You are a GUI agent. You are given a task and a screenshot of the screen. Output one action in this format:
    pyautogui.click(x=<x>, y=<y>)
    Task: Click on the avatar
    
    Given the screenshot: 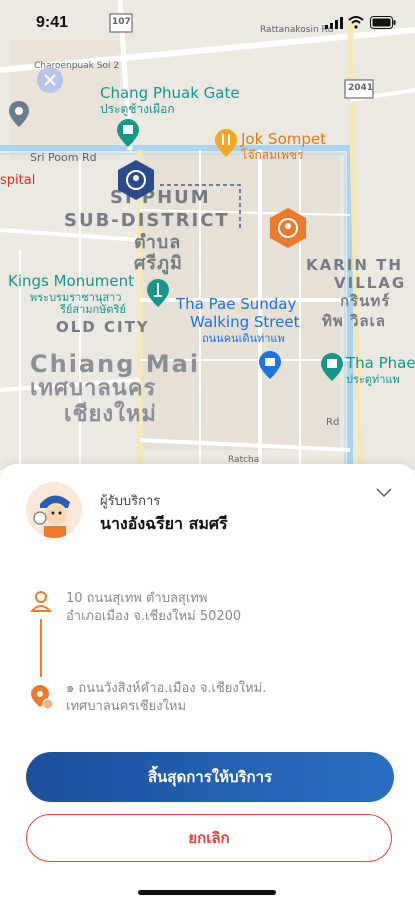 What is the action you would take?
    pyautogui.click(x=54, y=510)
    